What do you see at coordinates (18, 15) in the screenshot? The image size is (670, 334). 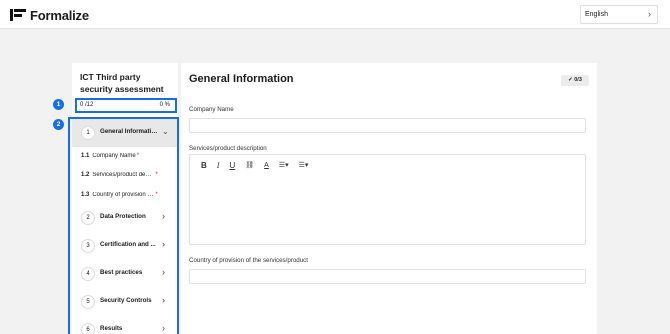 I see `formalize-logo-icon` at bounding box center [18, 15].